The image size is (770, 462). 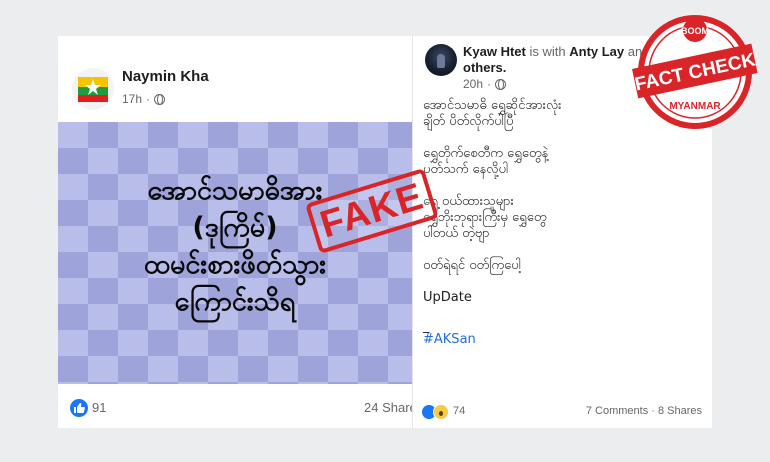 I want to click on wow-reaction-icon, so click(x=441, y=412).